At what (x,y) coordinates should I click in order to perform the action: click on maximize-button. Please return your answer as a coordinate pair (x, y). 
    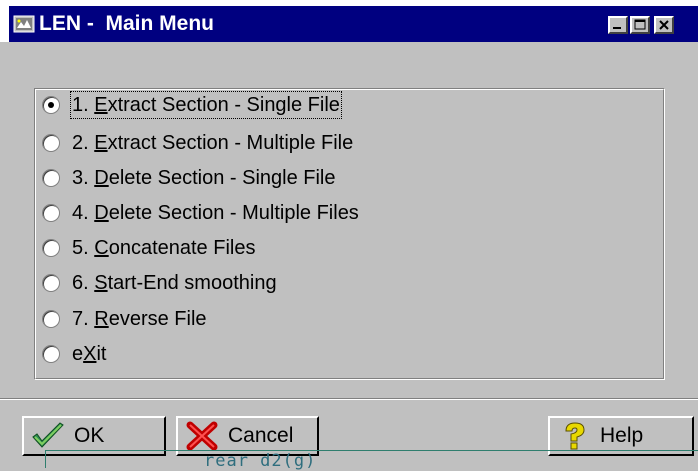
    Looking at the image, I should click on (640, 25).